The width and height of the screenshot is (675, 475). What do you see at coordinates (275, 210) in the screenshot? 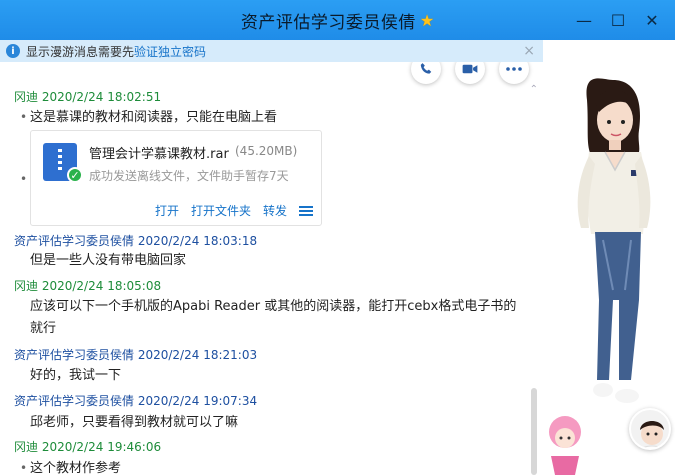
I see `forward-link: 转发` at bounding box center [275, 210].